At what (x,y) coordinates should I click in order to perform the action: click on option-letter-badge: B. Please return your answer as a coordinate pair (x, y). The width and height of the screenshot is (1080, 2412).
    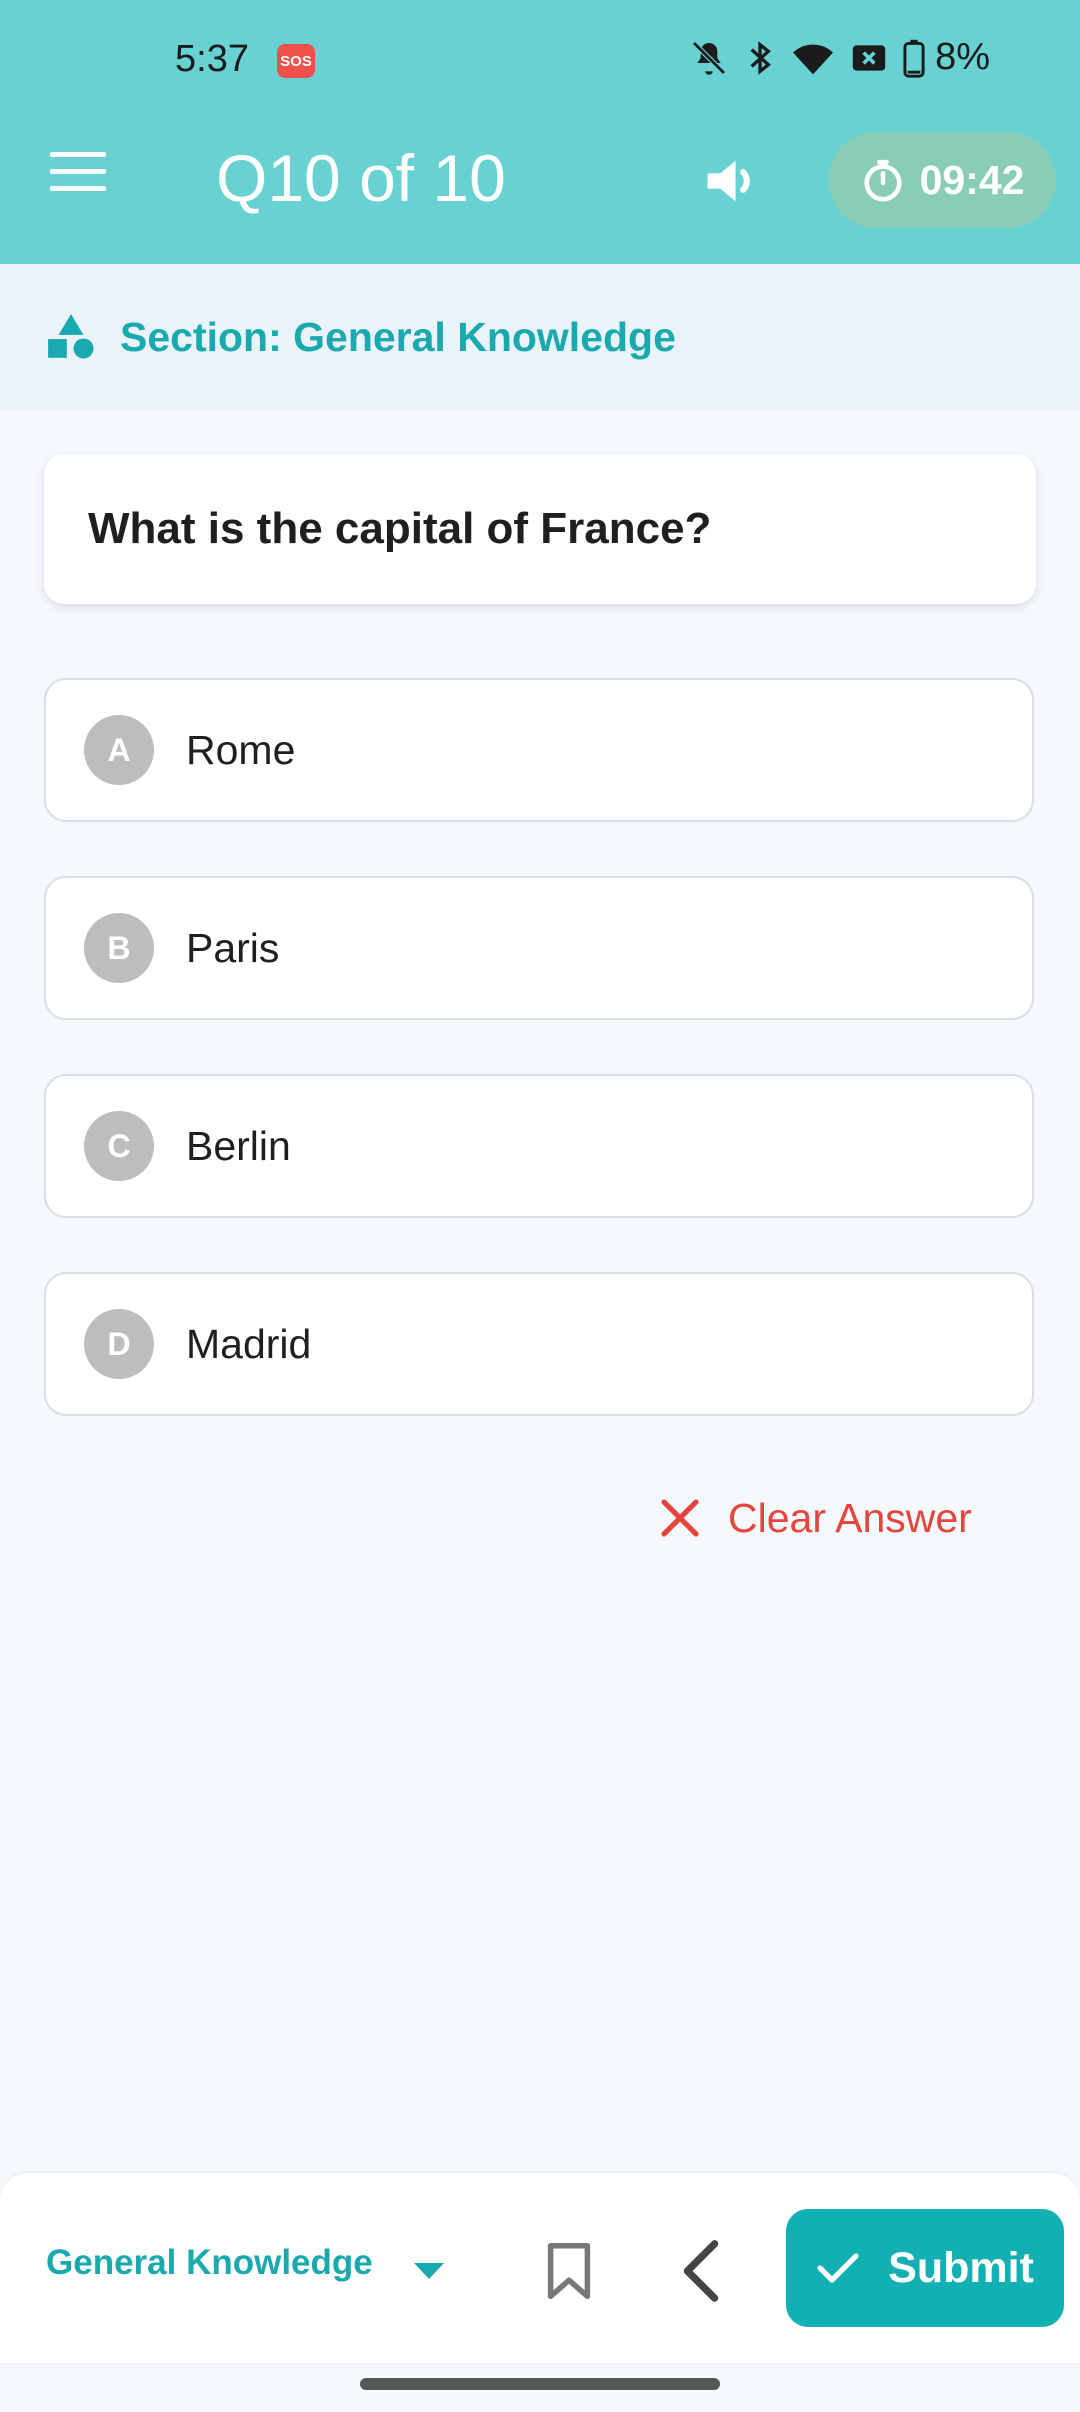
    Looking at the image, I should click on (119, 948).